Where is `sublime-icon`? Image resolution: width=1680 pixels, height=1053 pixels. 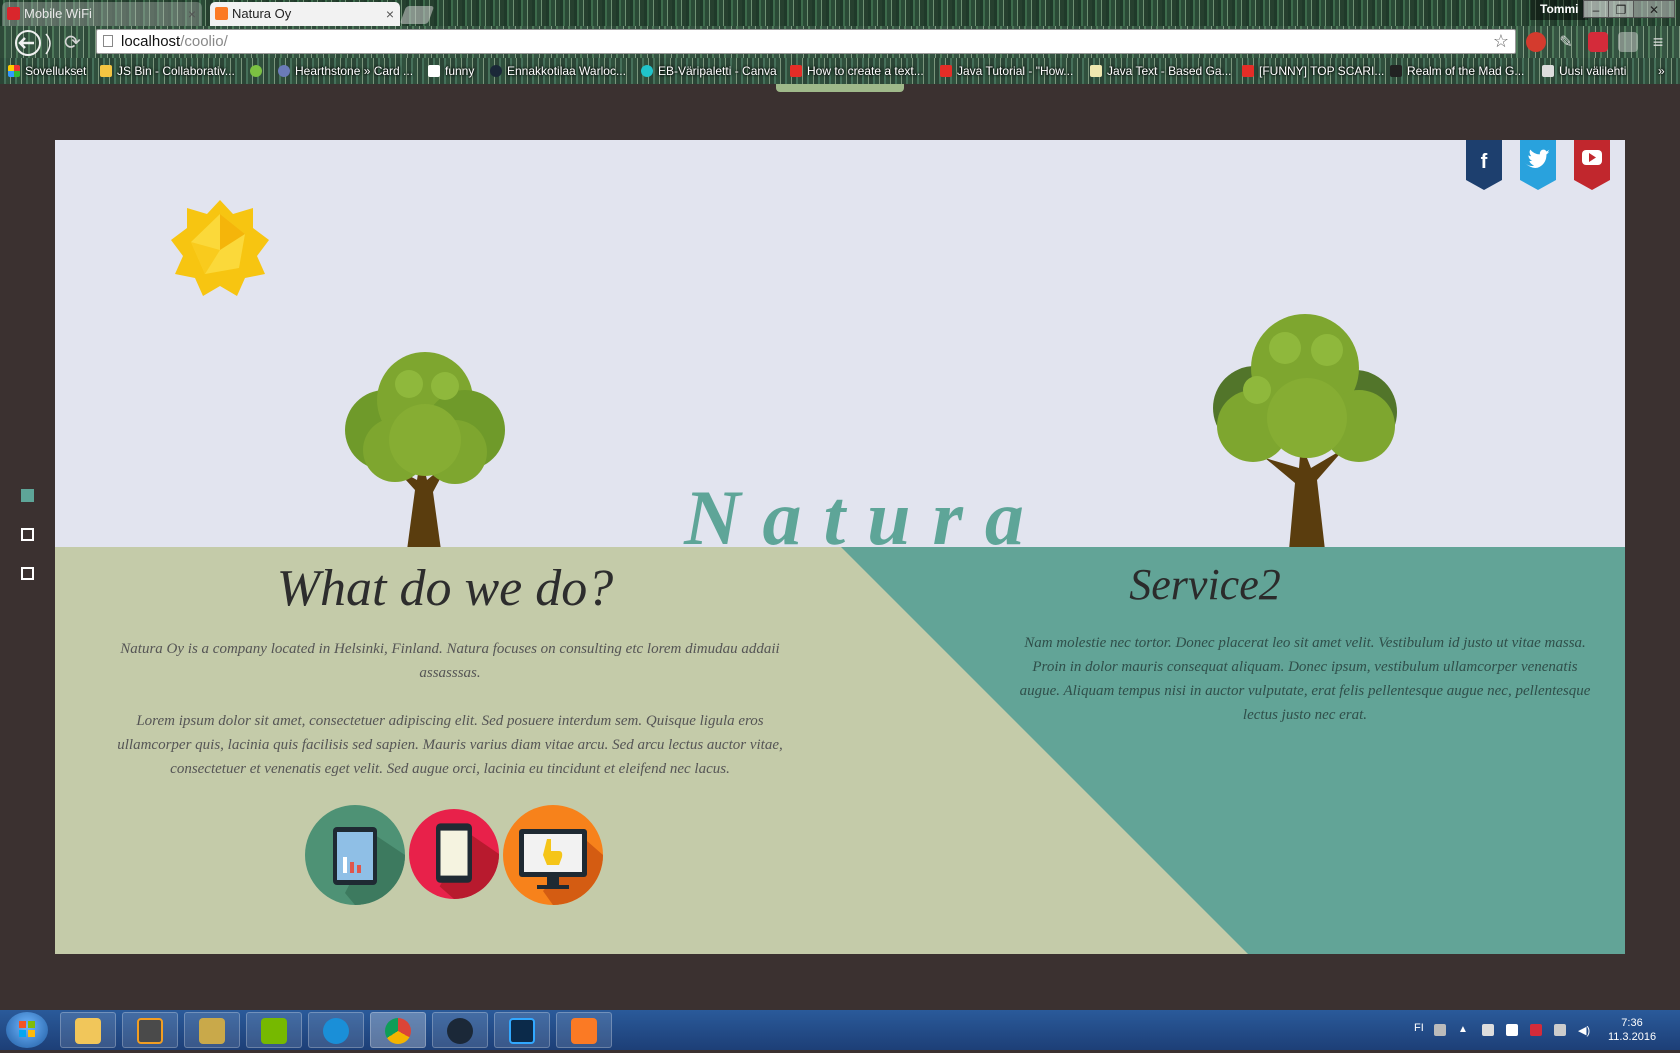
sublime-icon is located at coordinates (150, 1031).